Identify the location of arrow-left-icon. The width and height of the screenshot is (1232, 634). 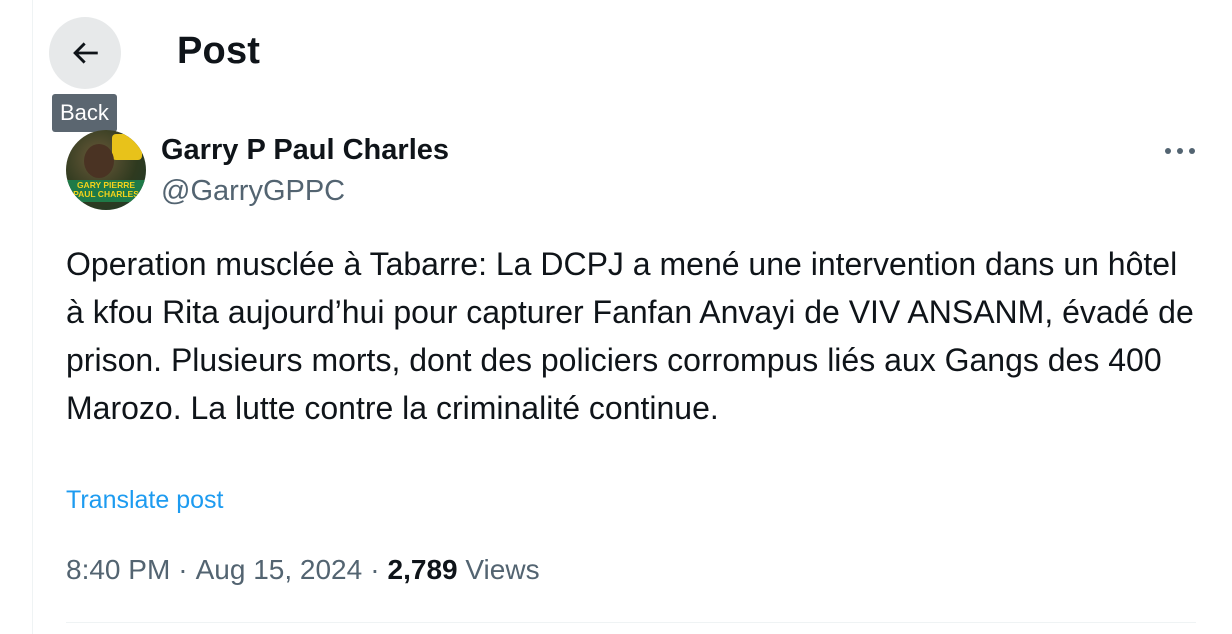
(85, 53).